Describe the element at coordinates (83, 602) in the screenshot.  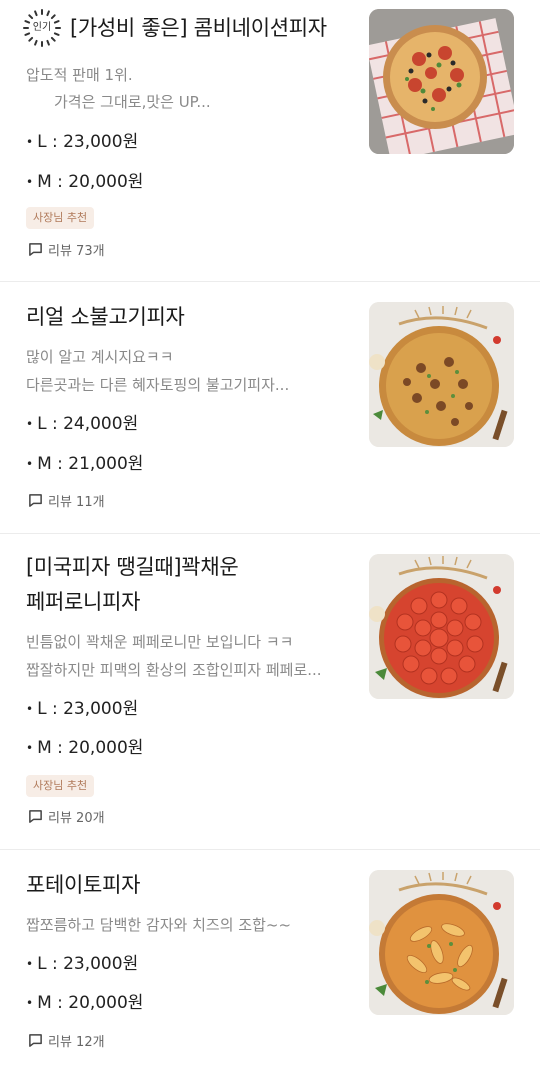
I see `item-title-line-2: 페퍼로니피자` at that location.